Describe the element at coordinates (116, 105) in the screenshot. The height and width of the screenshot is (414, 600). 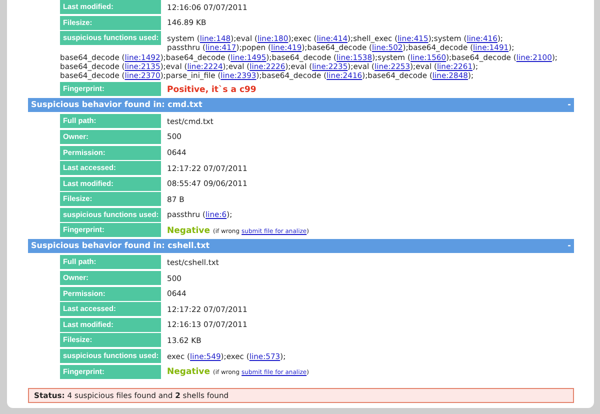
I see `section-title: Suspicious behavior found in: cmd.txt` at that location.